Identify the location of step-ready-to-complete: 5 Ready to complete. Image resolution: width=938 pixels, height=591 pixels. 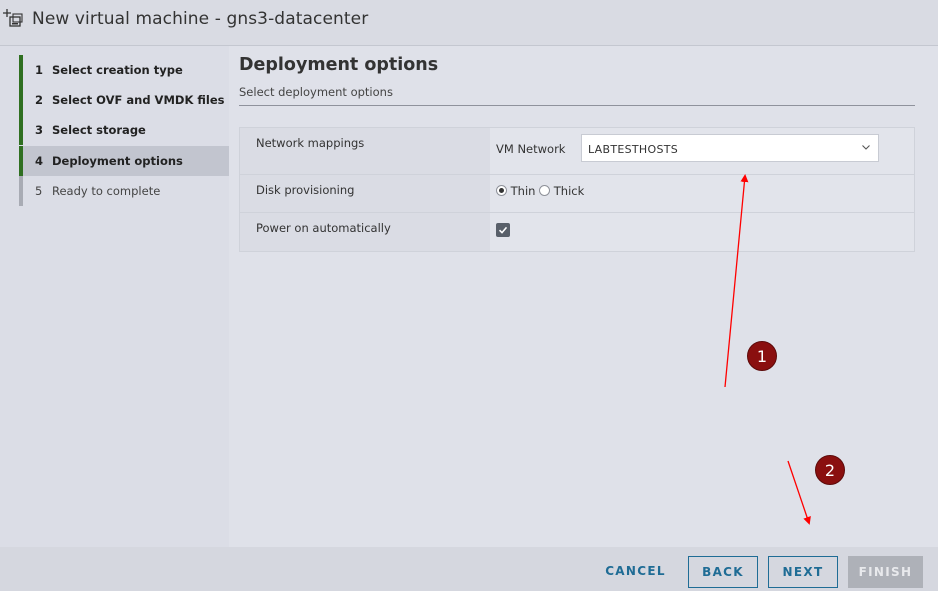
(124, 191).